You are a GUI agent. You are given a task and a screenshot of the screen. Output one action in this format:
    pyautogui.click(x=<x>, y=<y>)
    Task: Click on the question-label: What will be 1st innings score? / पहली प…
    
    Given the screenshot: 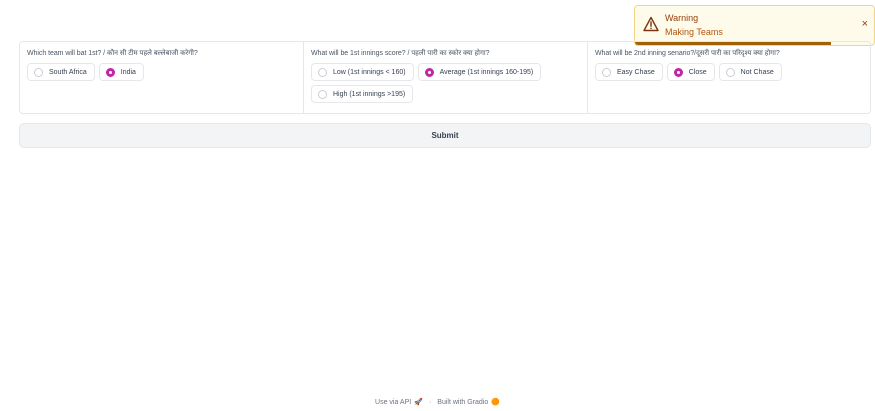 What is the action you would take?
    pyautogui.click(x=400, y=53)
    